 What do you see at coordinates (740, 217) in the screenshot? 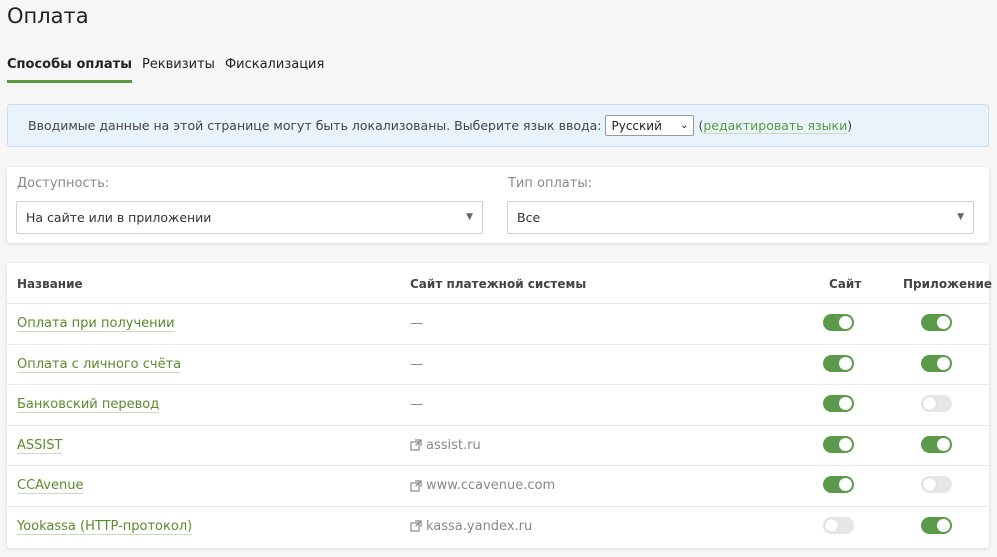
I see `payment-type-select: Все ▼` at bounding box center [740, 217].